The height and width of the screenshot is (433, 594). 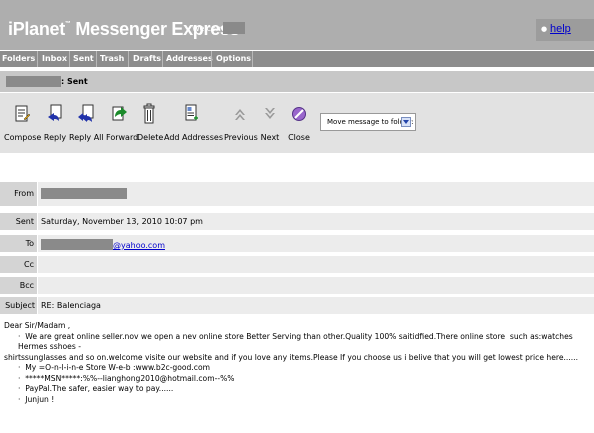 What do you see at coordinates (77, 244) in the screenshot?
I see `redacted-recipient` at bounding box center [77, 244].